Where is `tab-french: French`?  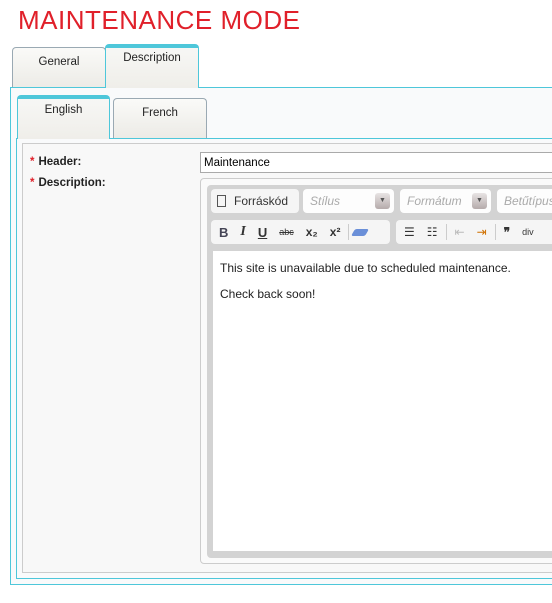 tab-french: French is located at coordinates (160, 118).